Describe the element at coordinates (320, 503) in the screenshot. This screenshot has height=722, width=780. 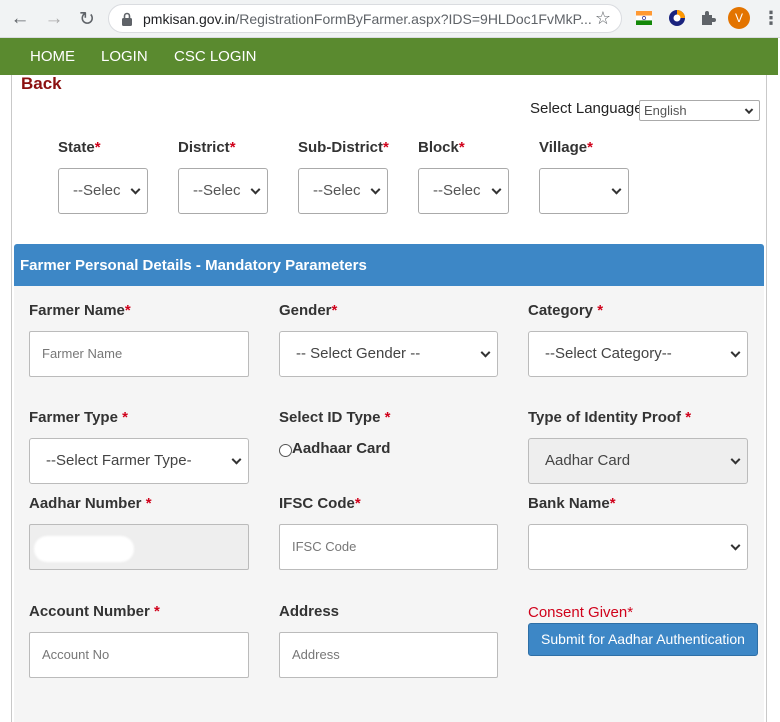
I see `ifsc-label: IFSC Code*` at that location.